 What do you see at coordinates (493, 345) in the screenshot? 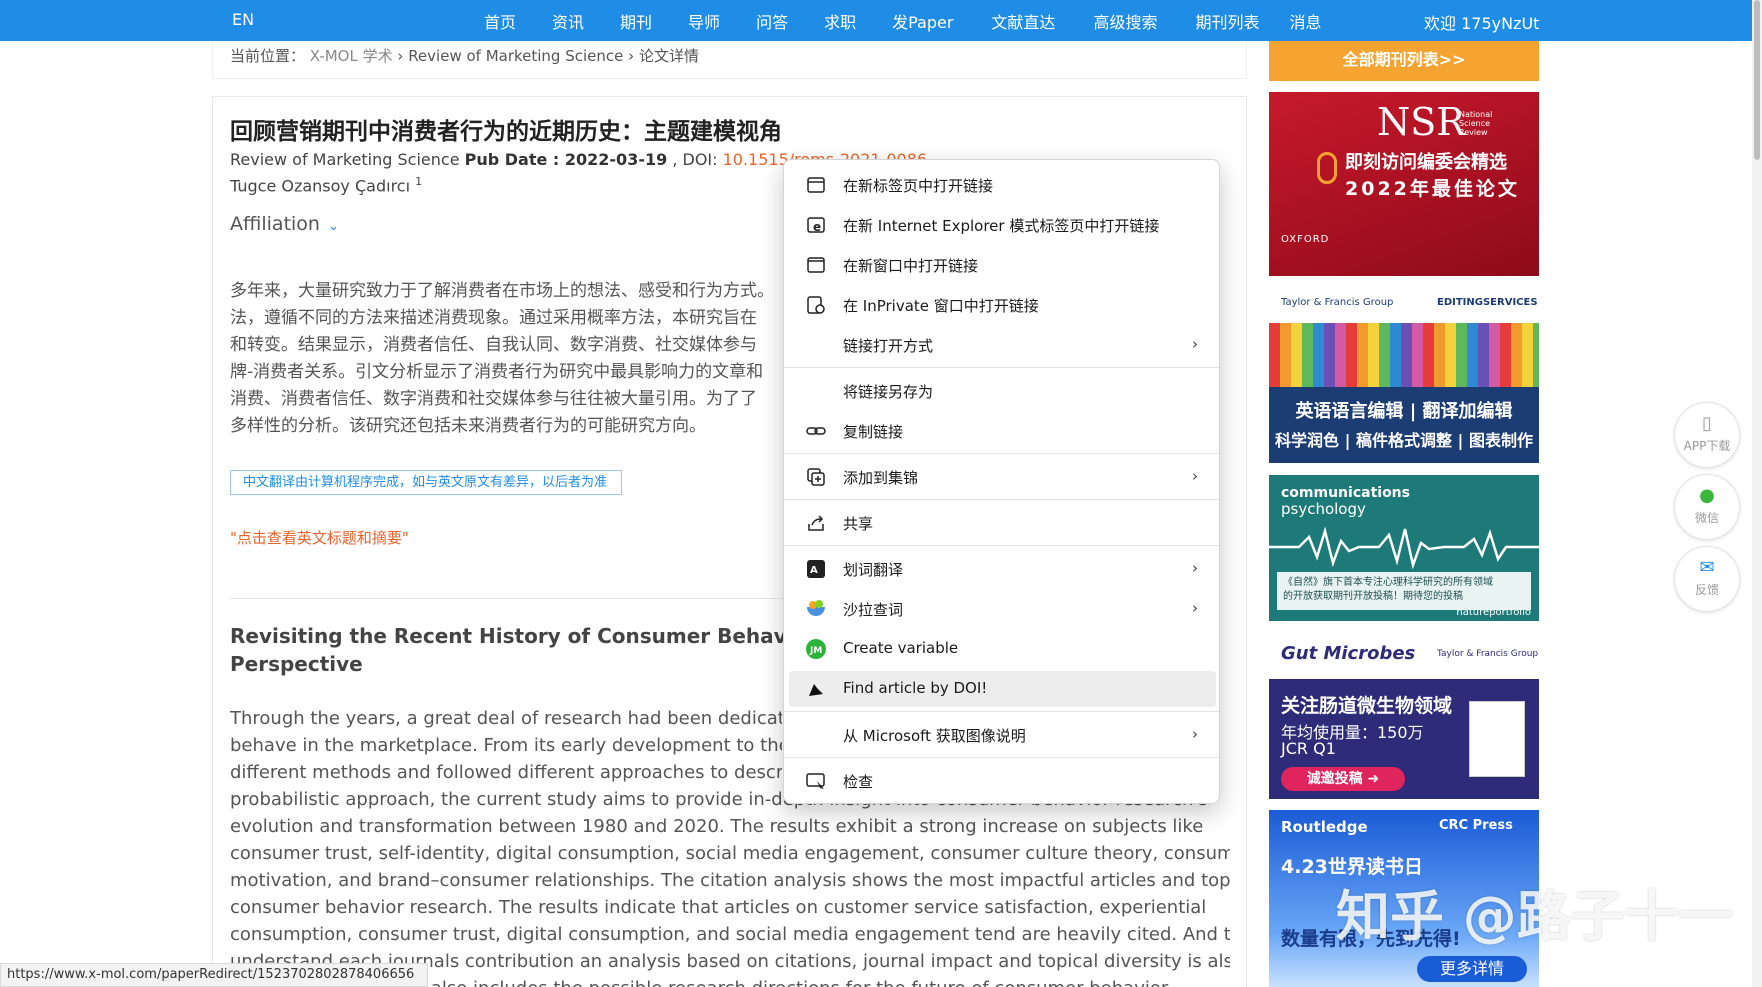
I see `abstract-cn-line: 和转变。结果显示，消费者信任、自我认同、数字消费、社交媒体参与` at bounding box center [493, 345].